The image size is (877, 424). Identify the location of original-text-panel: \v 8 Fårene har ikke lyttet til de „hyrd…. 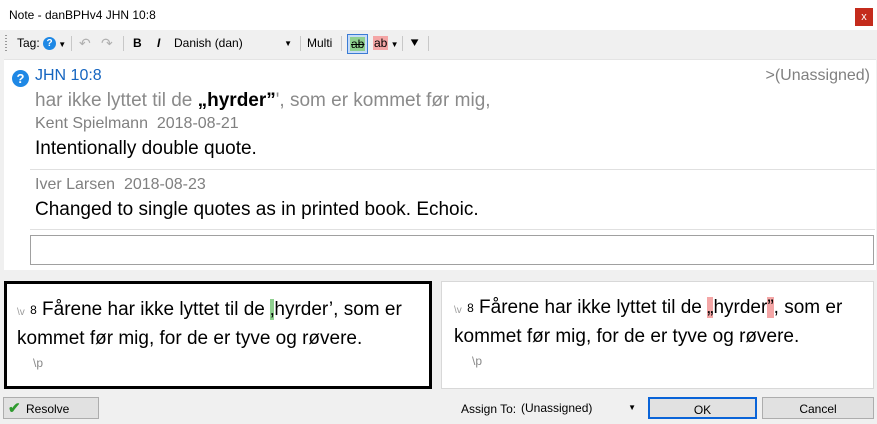
(657, 335).